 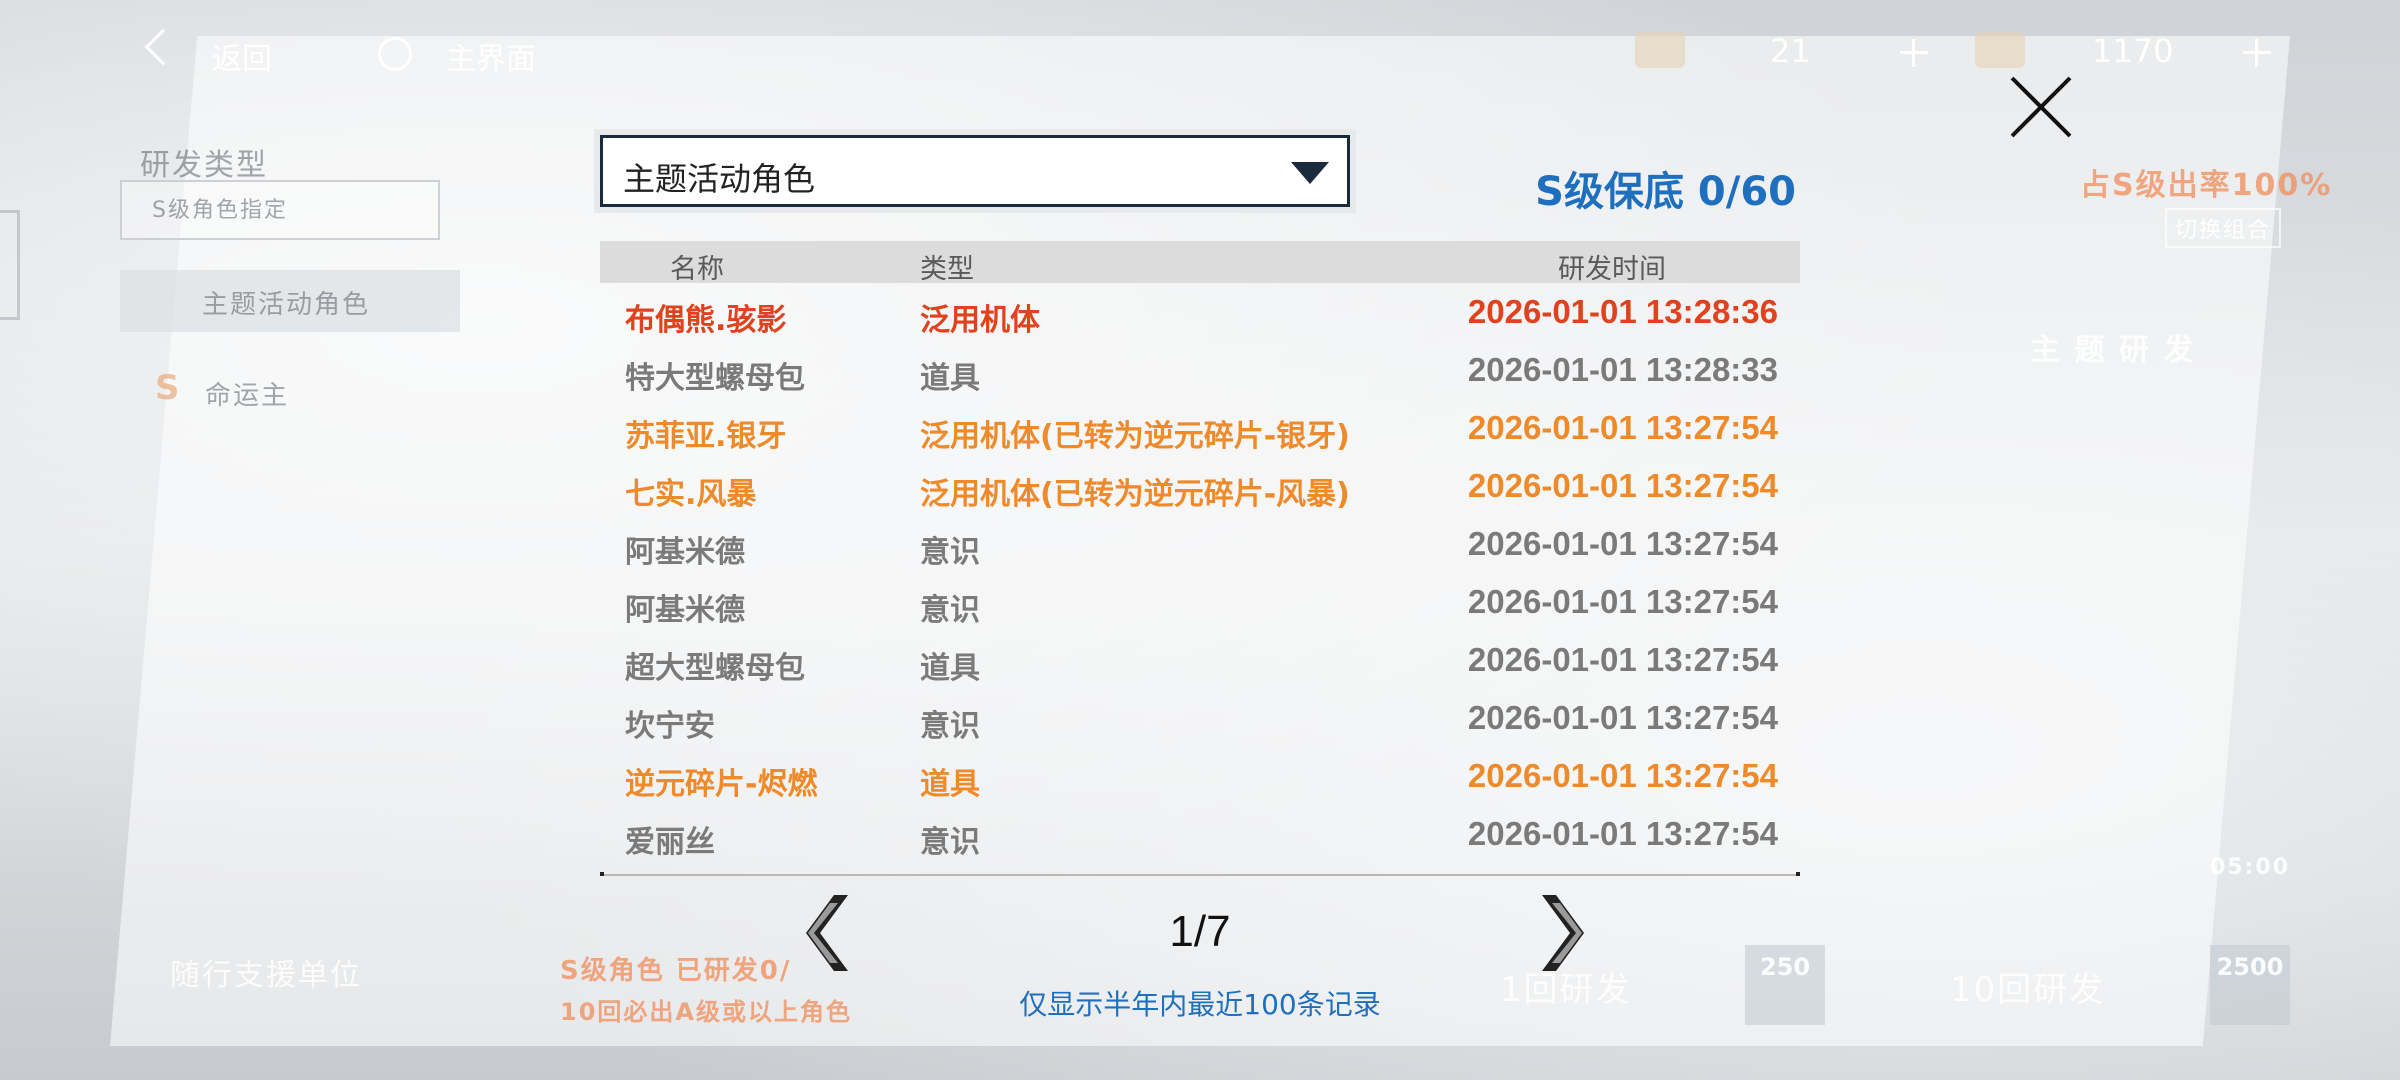 What do you see at coordinates (715, 378) in the screenshot?
I see `record-name: 特大型螺母包` at bounding box center [715, 378].